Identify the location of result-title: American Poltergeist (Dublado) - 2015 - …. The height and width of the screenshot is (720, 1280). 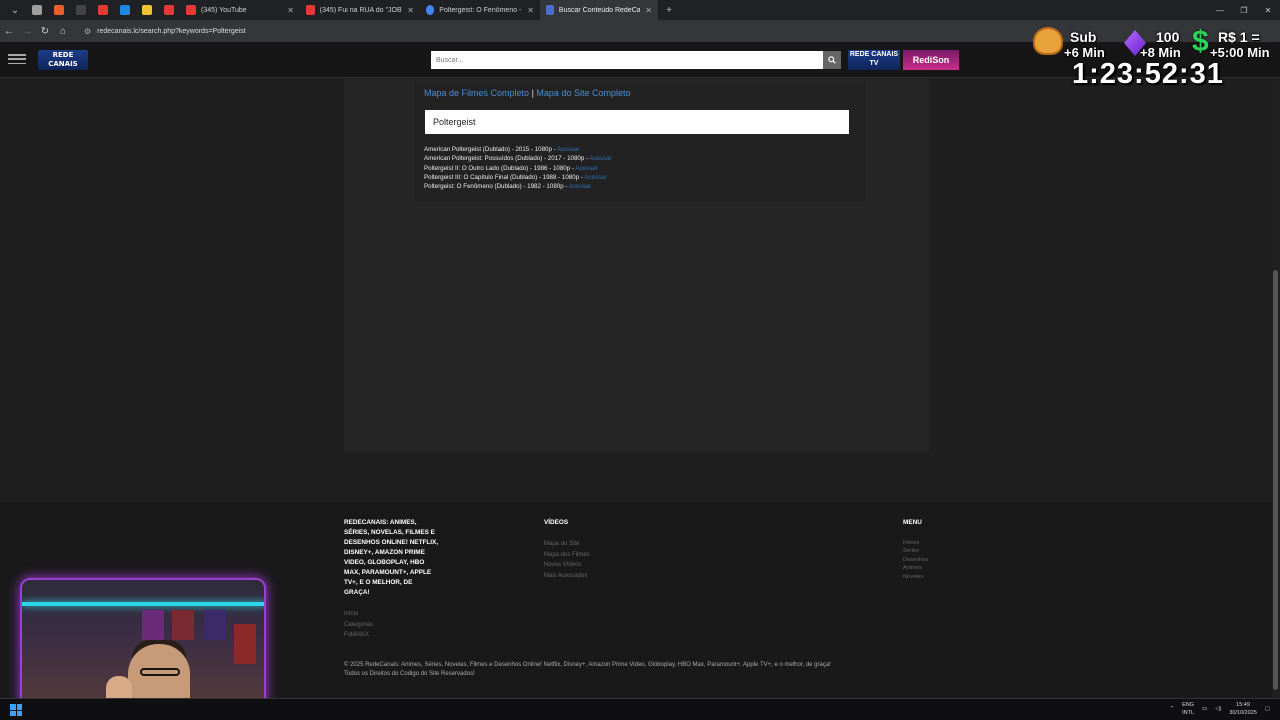
(490, 149).